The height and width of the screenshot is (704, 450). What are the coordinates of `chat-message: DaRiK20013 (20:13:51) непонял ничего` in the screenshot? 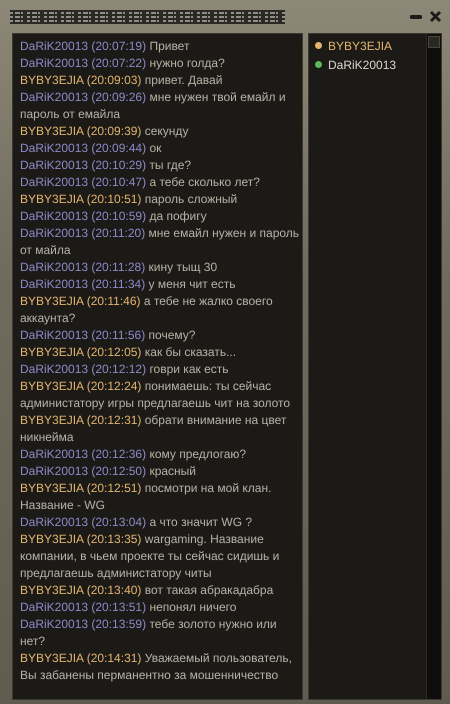 It's located at (129, 607).